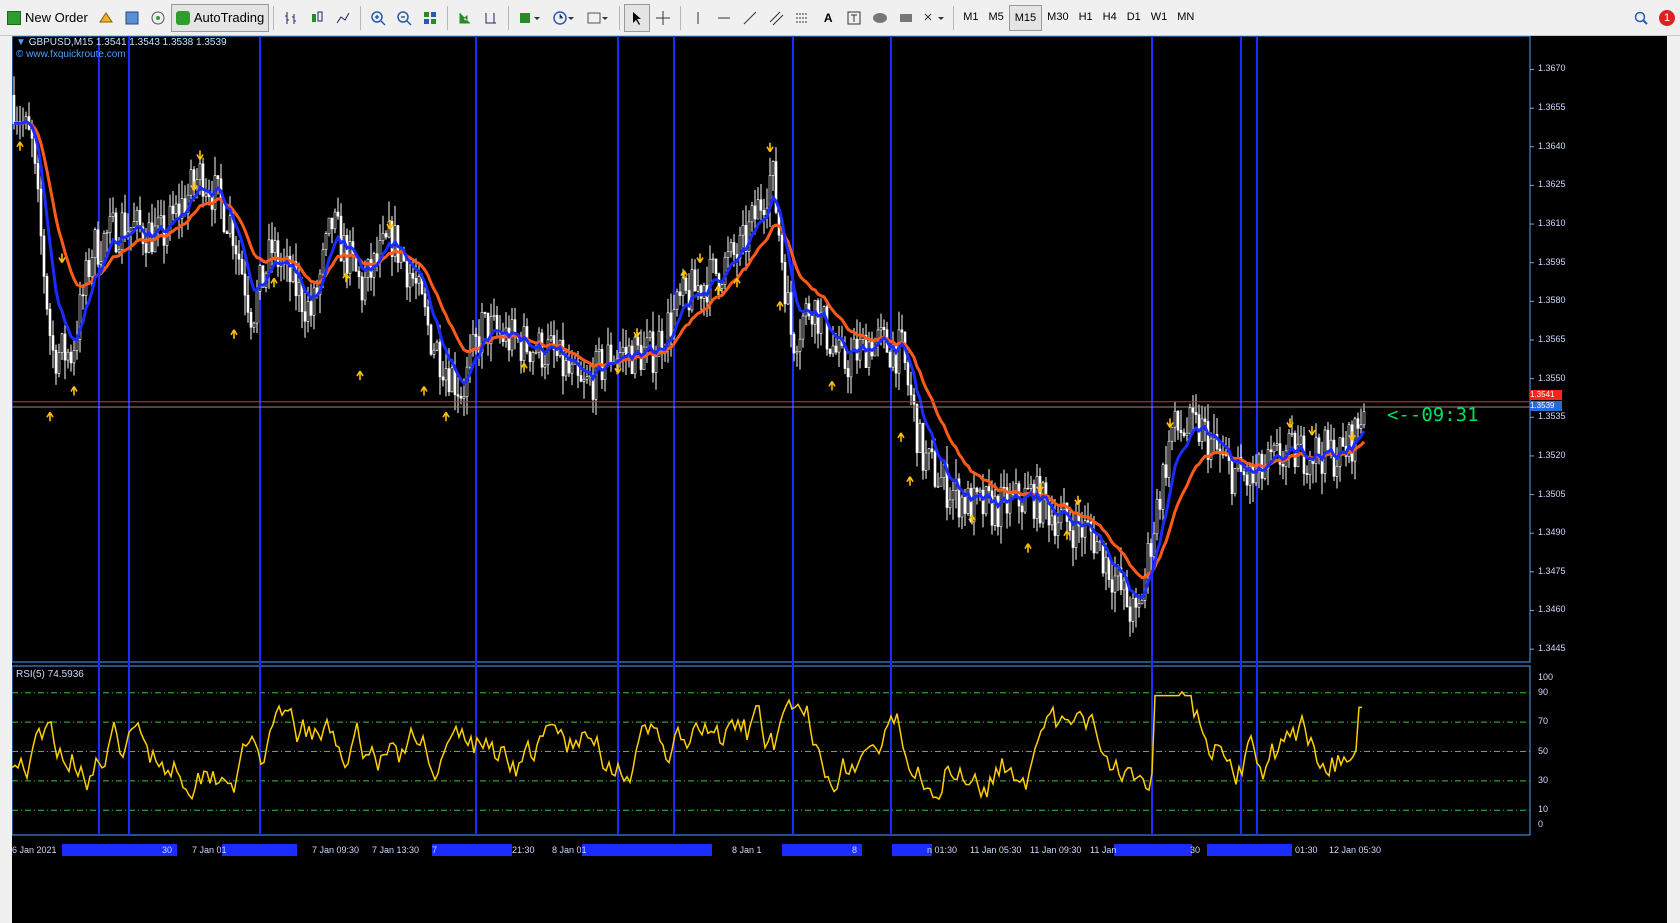  Describe the element at coordinates (530, 18) in the screenshot. I see `indicators-icon` at that location.